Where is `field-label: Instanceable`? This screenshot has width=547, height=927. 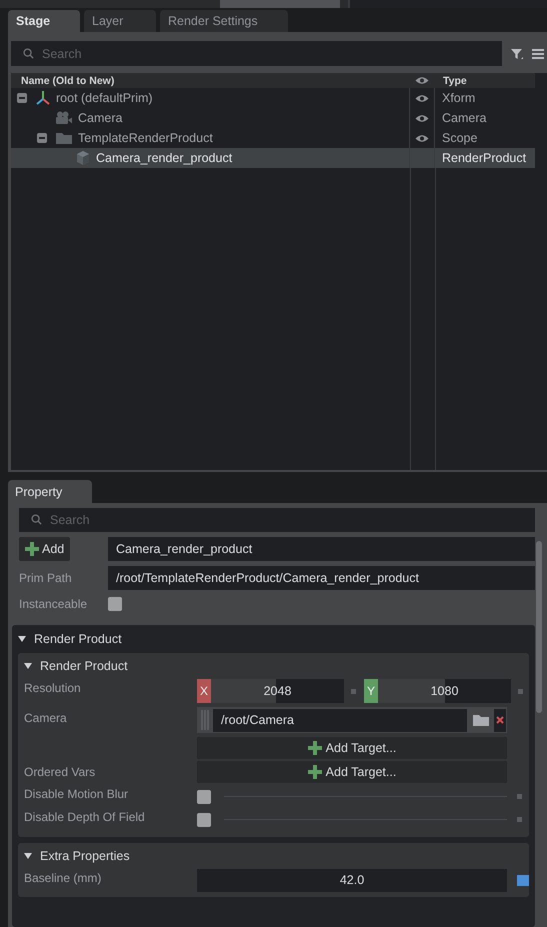 field-label: Instanceable is located at coordinates (53, 604).